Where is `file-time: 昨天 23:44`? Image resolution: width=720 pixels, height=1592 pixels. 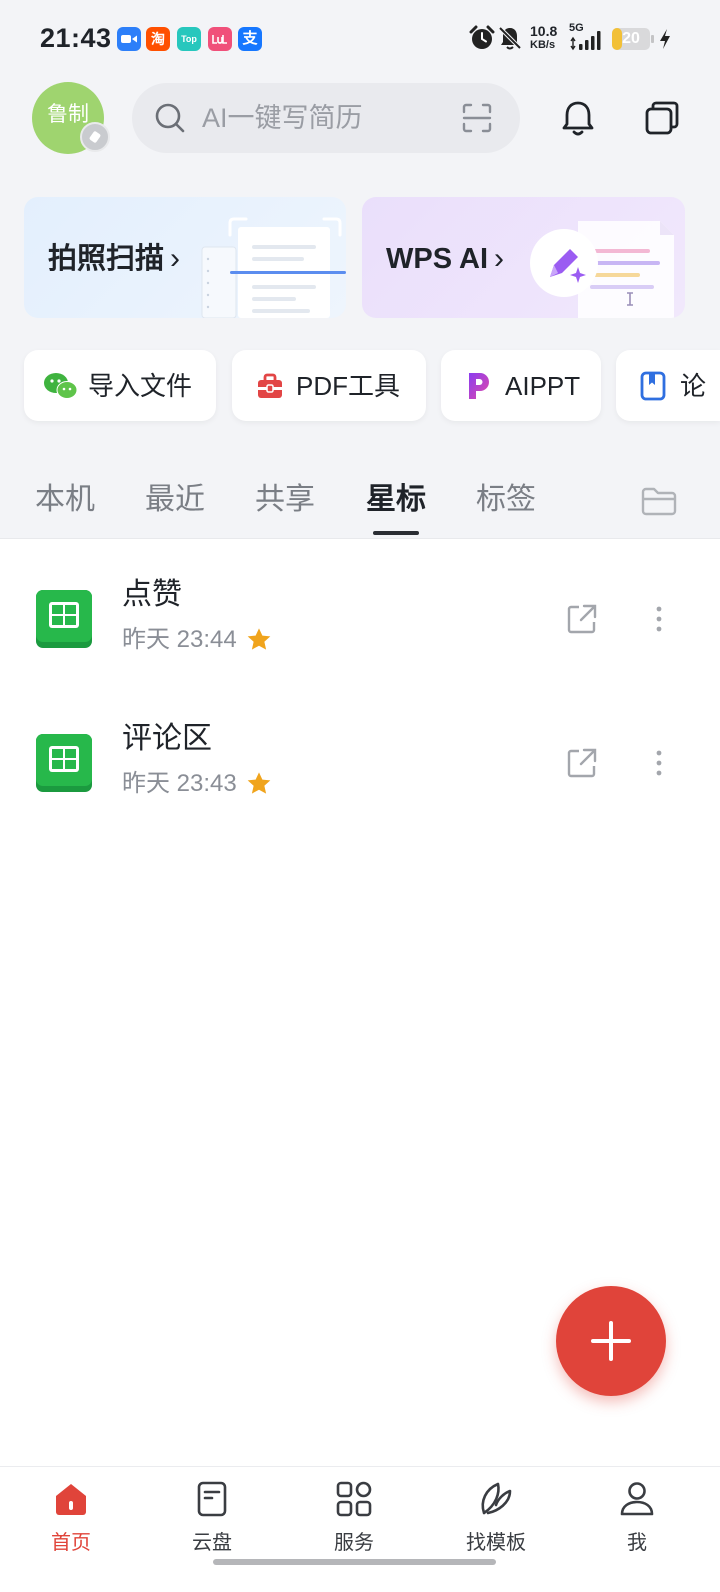 file-time: 昨天 23:44 is located at coordinates (179, 639).